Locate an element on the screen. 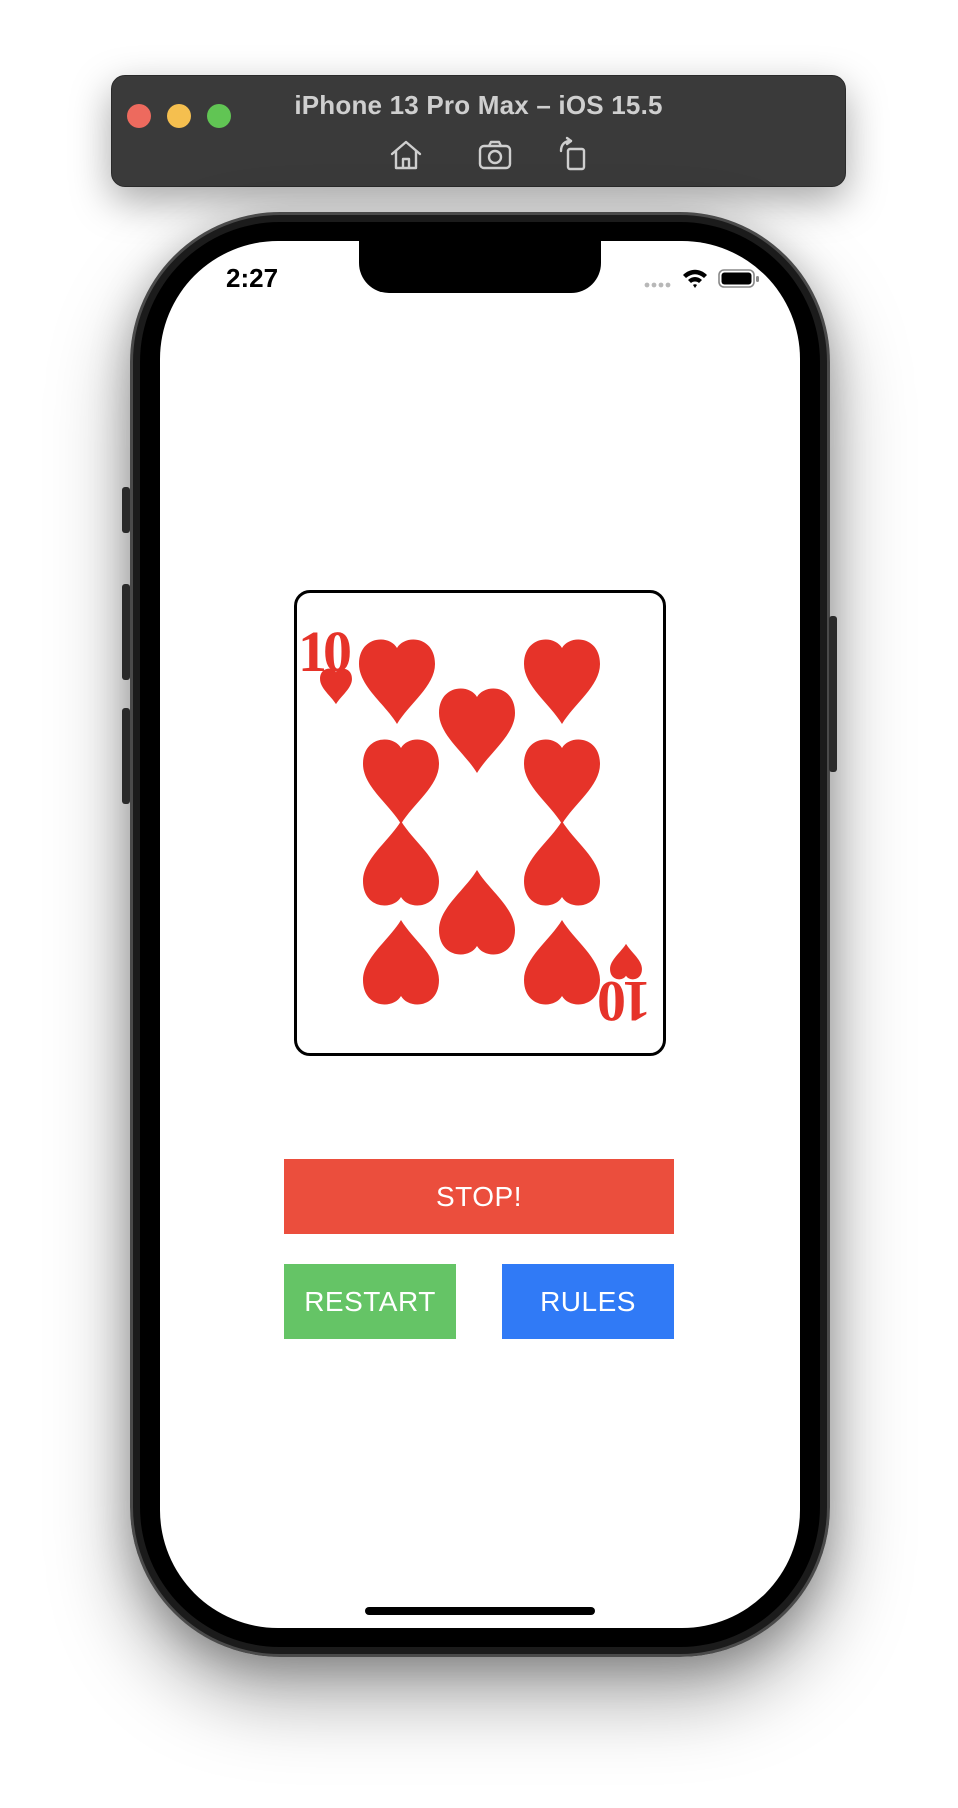 The image size is (958, 1808). mute-switch is located at coordinates (126, 510).